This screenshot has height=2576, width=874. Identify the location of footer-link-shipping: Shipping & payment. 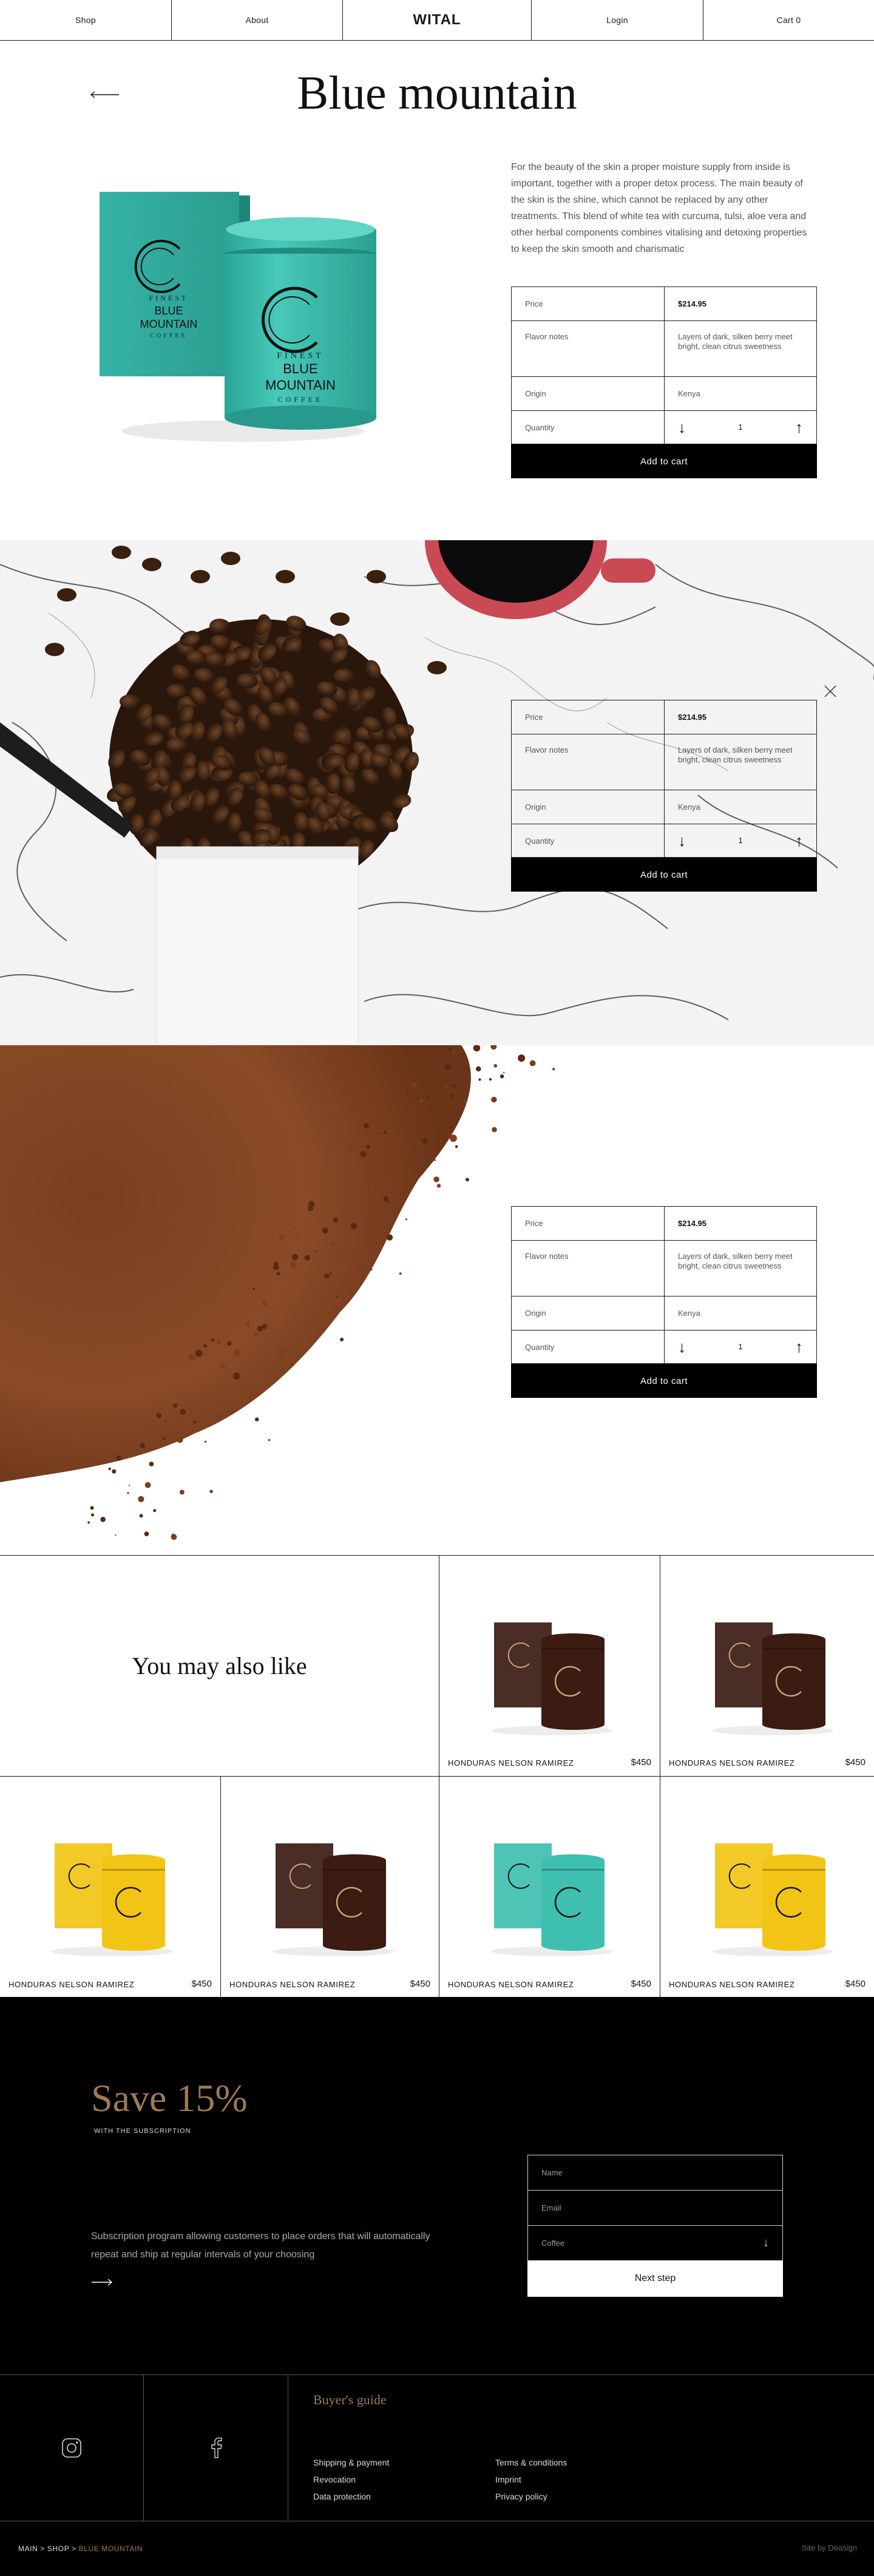
(351, 2462).